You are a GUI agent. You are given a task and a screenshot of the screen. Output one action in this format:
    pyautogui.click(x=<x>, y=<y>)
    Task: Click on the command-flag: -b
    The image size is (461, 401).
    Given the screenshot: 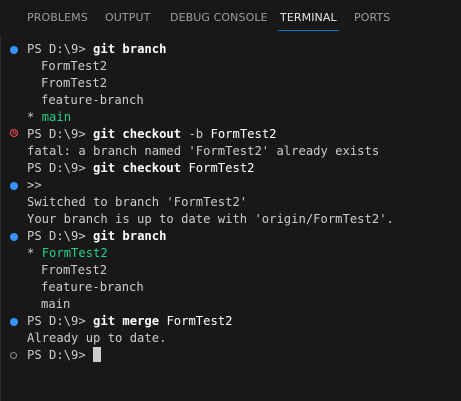 What is the action you would take?
    pyautogui.click(x=196, y=134)
    